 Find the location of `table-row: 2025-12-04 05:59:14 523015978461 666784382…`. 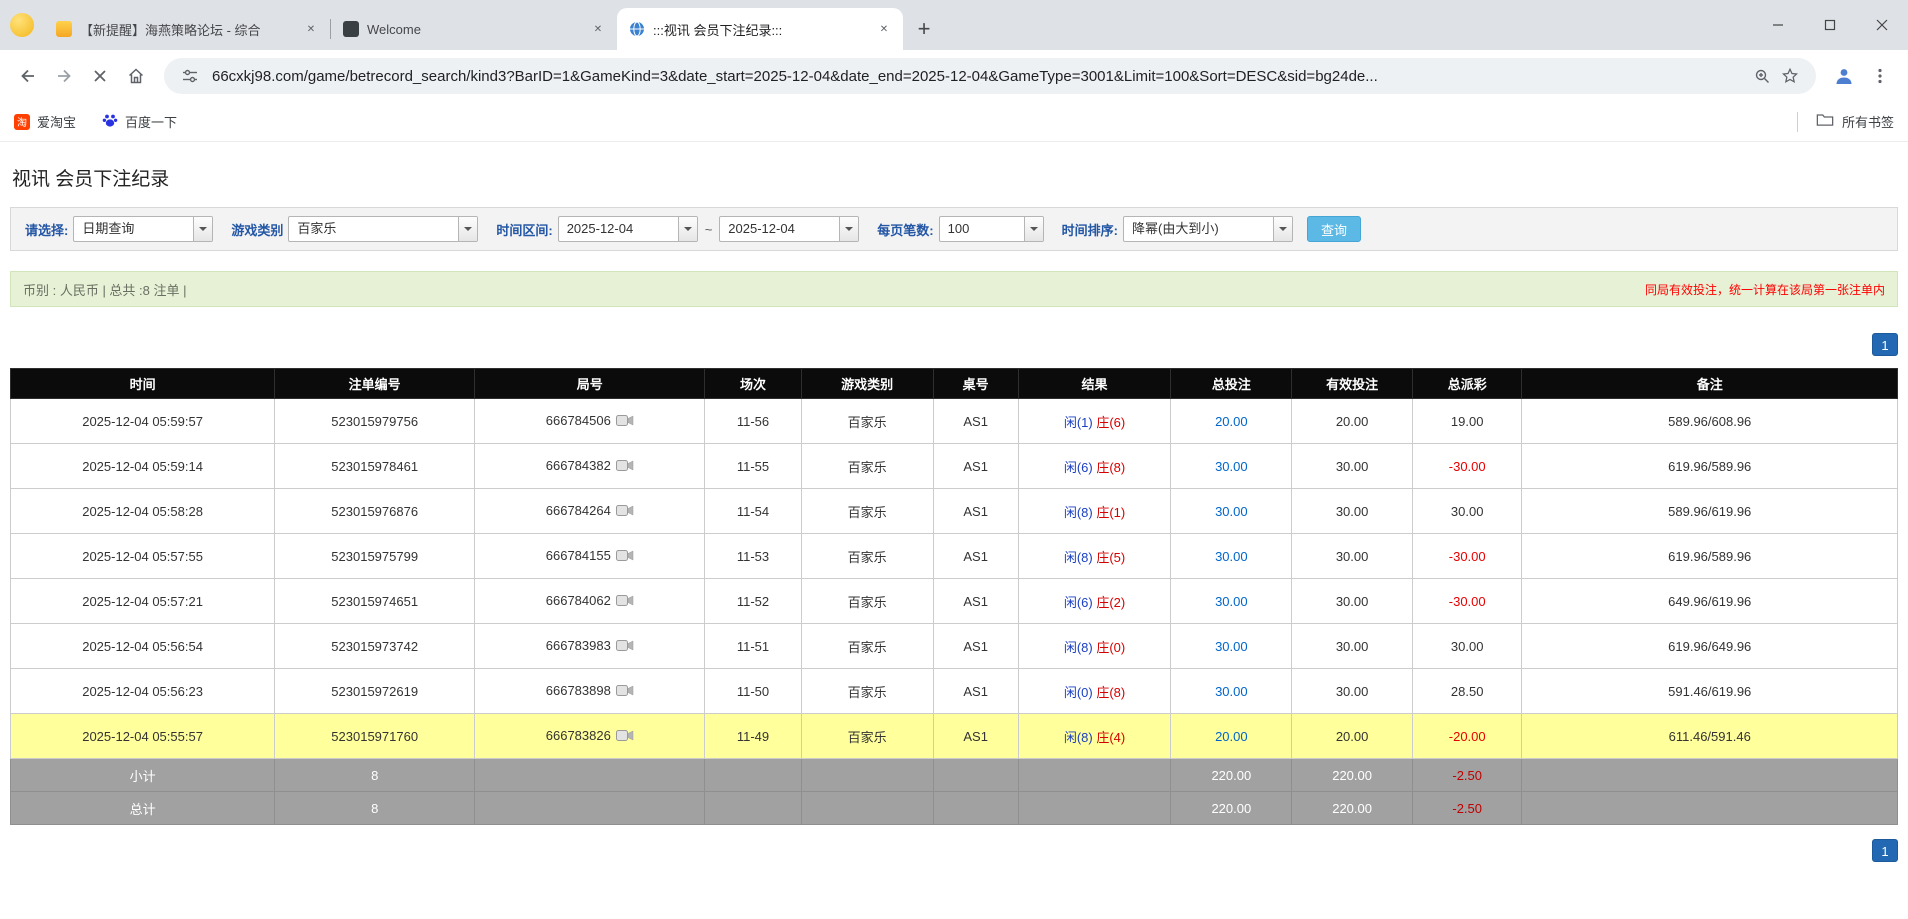

table-row: 2025-12-04 05:59:14 523015978461 666784382… is located at coordinates (953, 466).